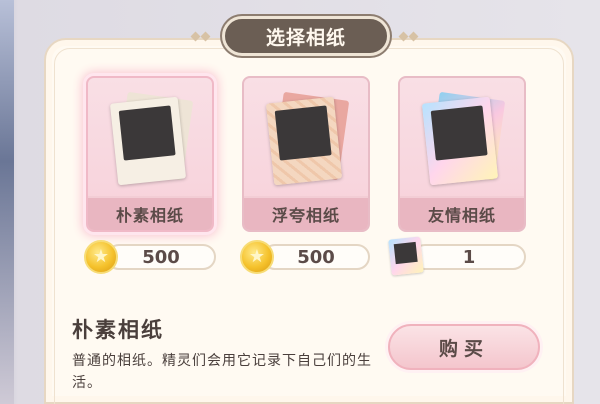 This screenshot has height=404, width=600. What do you see at coordinates (306, 36) in the screenshot?
I see `dialog-title: 选择相纸` at bounding box center [306, 36].